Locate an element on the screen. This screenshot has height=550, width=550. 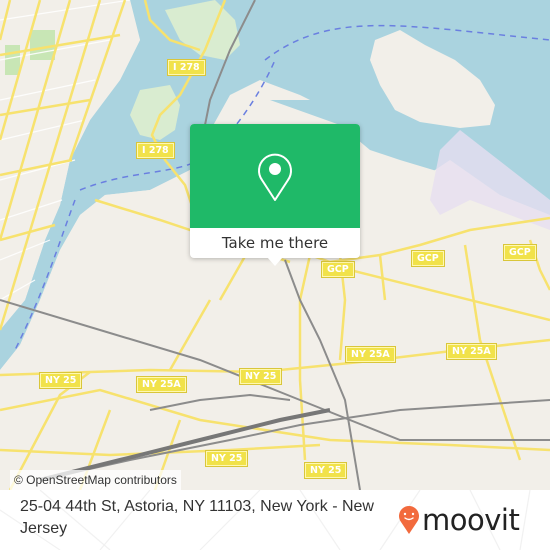
moovit-wordmark: moovit is located at coordinates (471, 520).